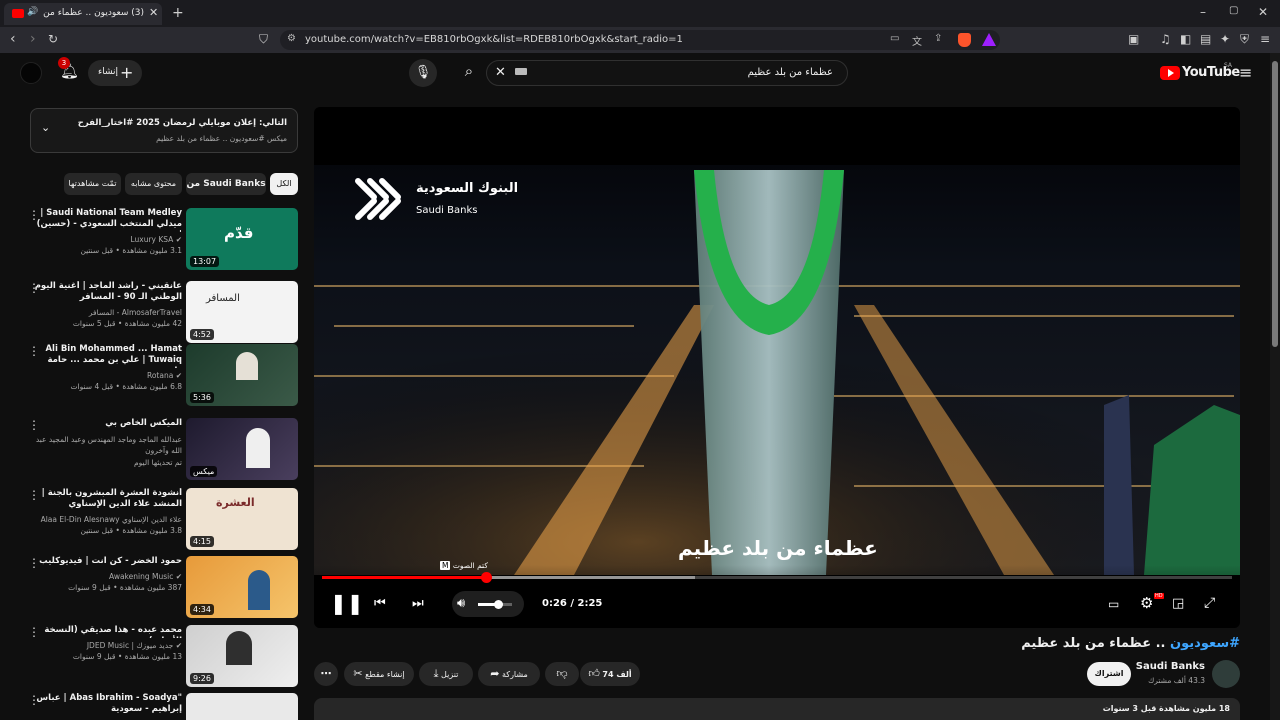 The height and width of the screenshot is (720, 1280). I want to click on browser-tab: 🔊 (3) سعوديون .. عظماء من بلد ✕, so click(83, 14).